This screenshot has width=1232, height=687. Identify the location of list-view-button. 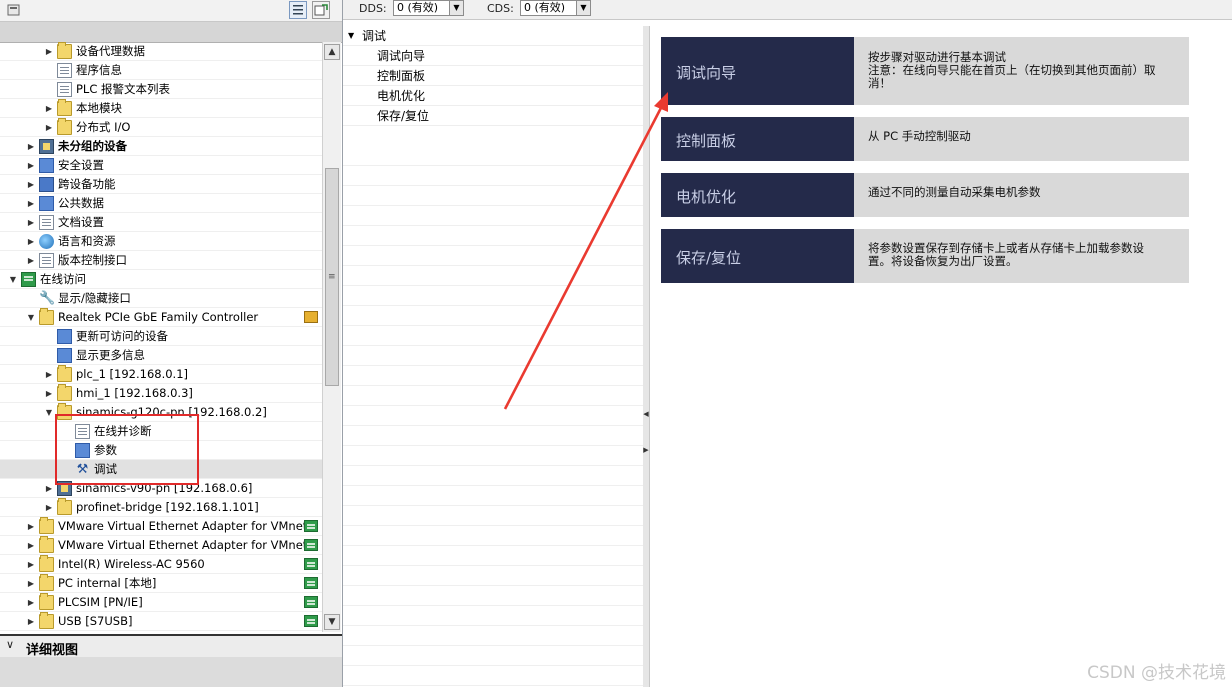
(298, 10).